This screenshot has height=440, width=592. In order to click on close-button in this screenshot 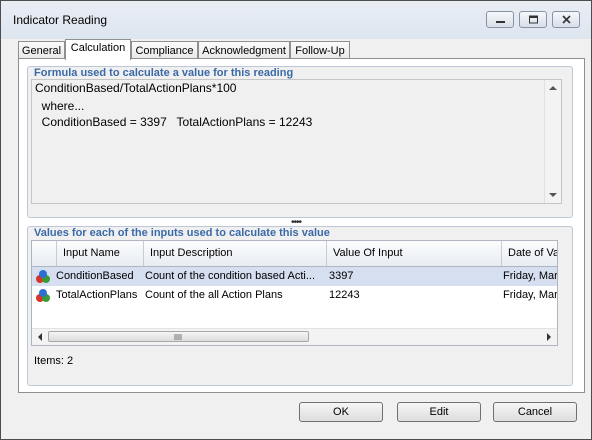, I will do `click(566, 19)`.